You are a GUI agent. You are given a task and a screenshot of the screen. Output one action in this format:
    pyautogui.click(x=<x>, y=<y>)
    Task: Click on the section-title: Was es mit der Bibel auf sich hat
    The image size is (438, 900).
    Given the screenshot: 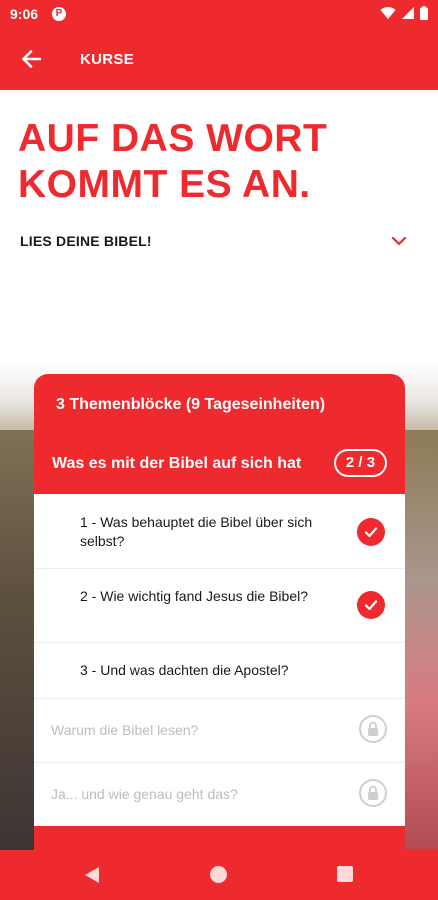 What is the action you would take?
    pyautogui.click(x=176, y=464)
    